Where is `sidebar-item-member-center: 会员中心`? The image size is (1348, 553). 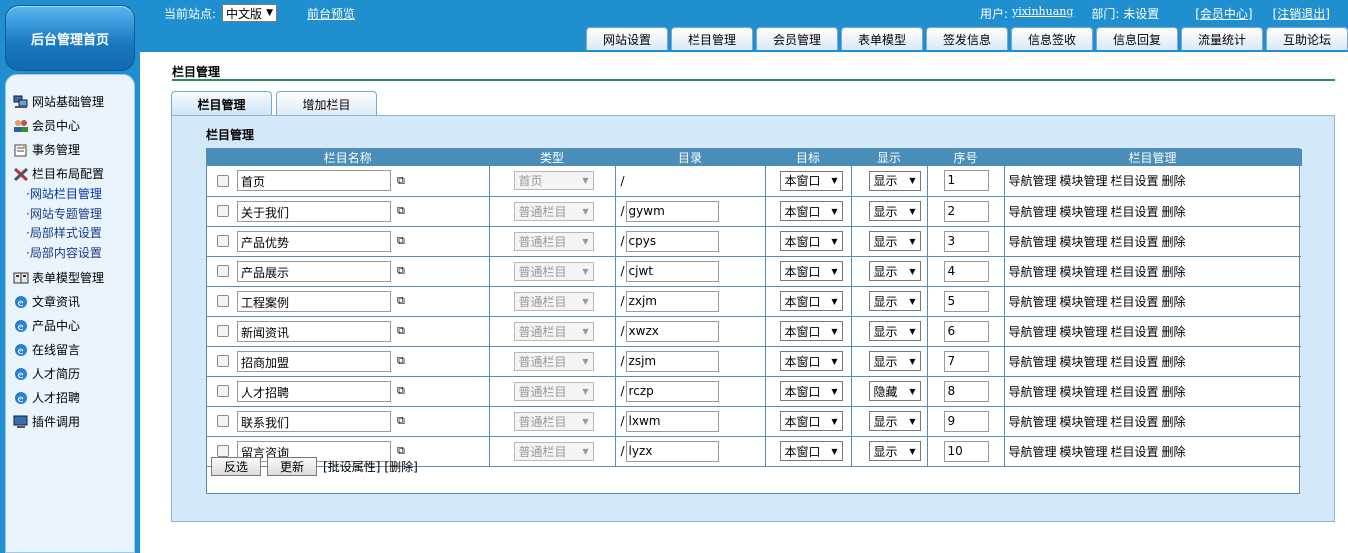
sidebar-item-member-center: 会员中心 is located at coordinates (46, 125).